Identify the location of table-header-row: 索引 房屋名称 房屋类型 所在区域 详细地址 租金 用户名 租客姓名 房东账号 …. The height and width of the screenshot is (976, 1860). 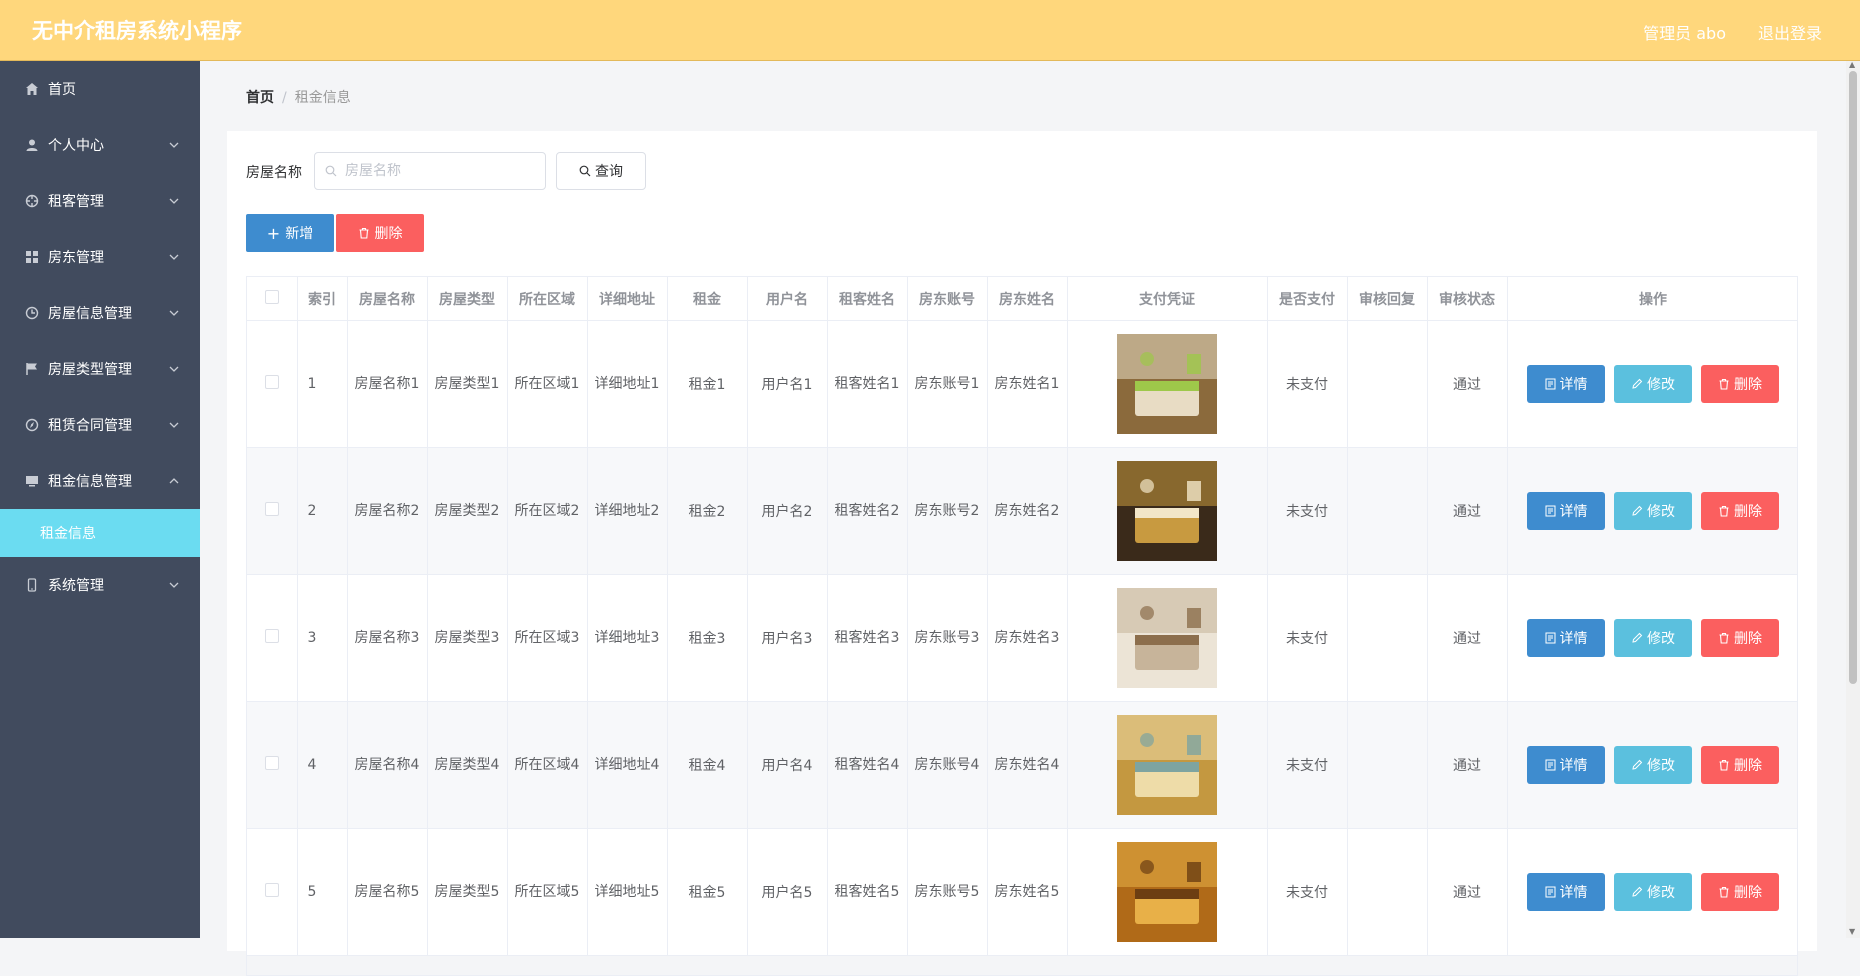
(1022, 299).